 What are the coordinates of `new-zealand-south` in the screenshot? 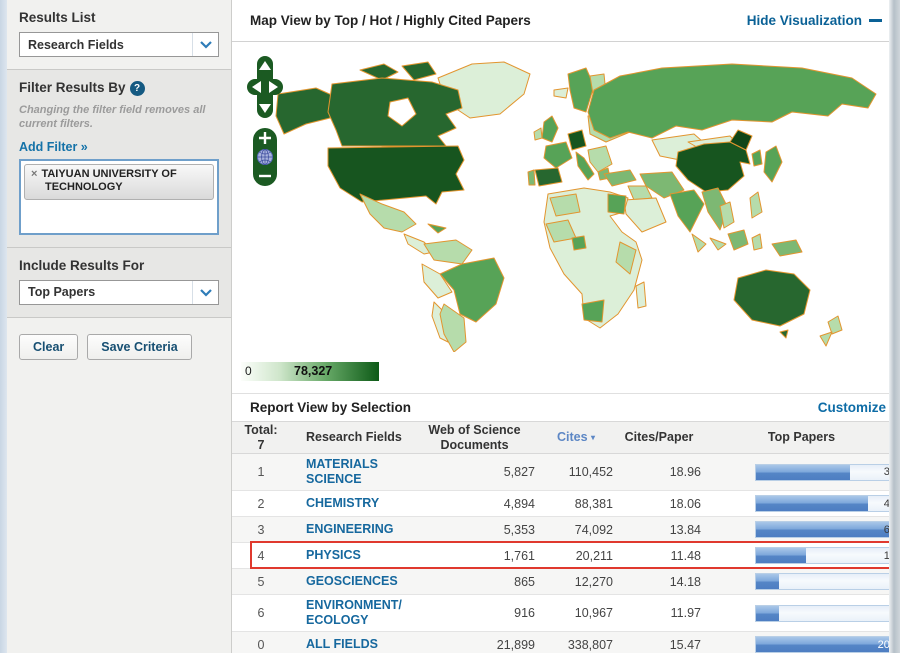 It's located at (826, 339).